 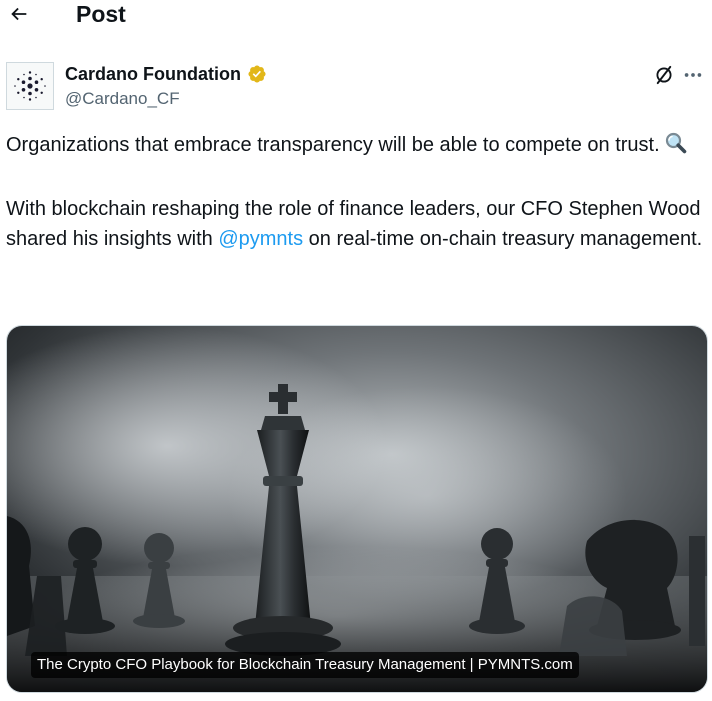 I want to click on more-horizontal-icon, so click(x=693, y=75).